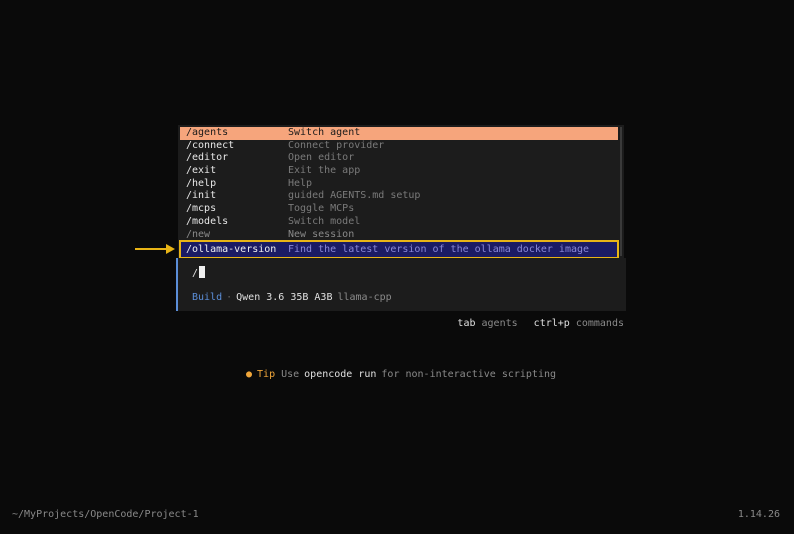  What do you see at coordinates (195, 273) in the screenshot?
I see `prompt-input-value: /` at bounding box center [195, 273].